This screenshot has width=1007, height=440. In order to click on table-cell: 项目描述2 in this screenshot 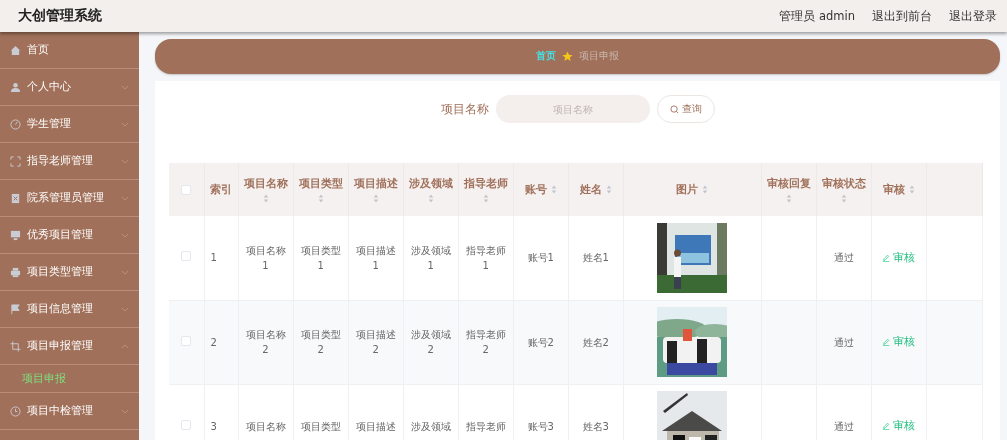, I will do `click(375, 342)`.